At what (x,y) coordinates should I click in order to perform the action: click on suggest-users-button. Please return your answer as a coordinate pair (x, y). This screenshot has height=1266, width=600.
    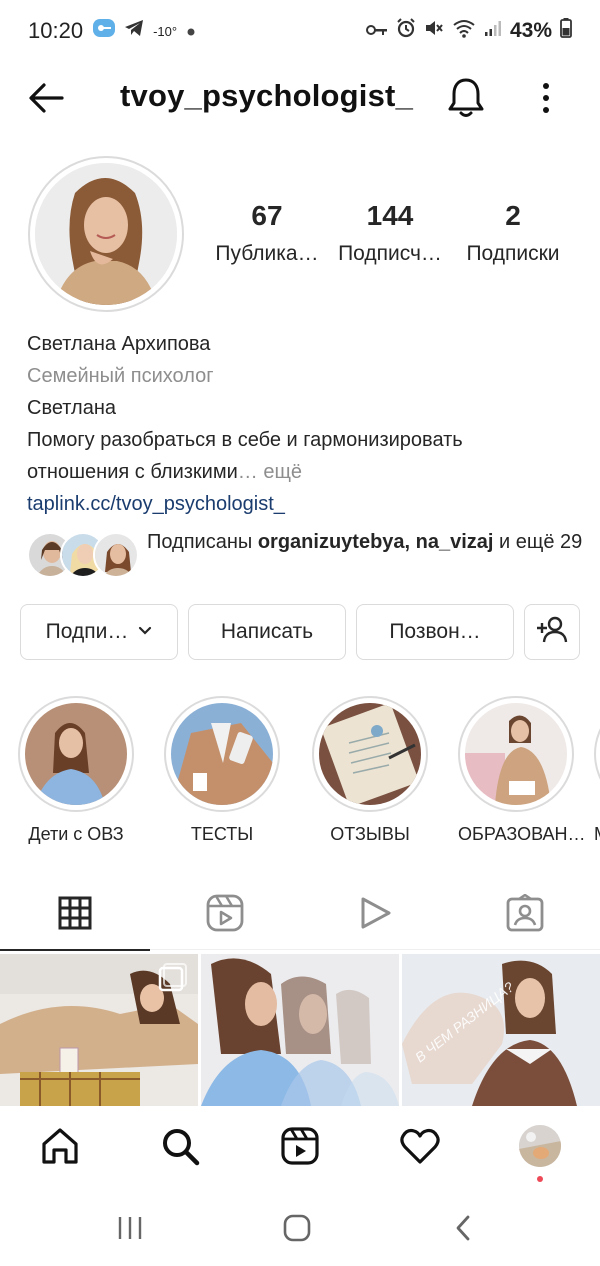
    Looking at the image, I should click on (552, 632).